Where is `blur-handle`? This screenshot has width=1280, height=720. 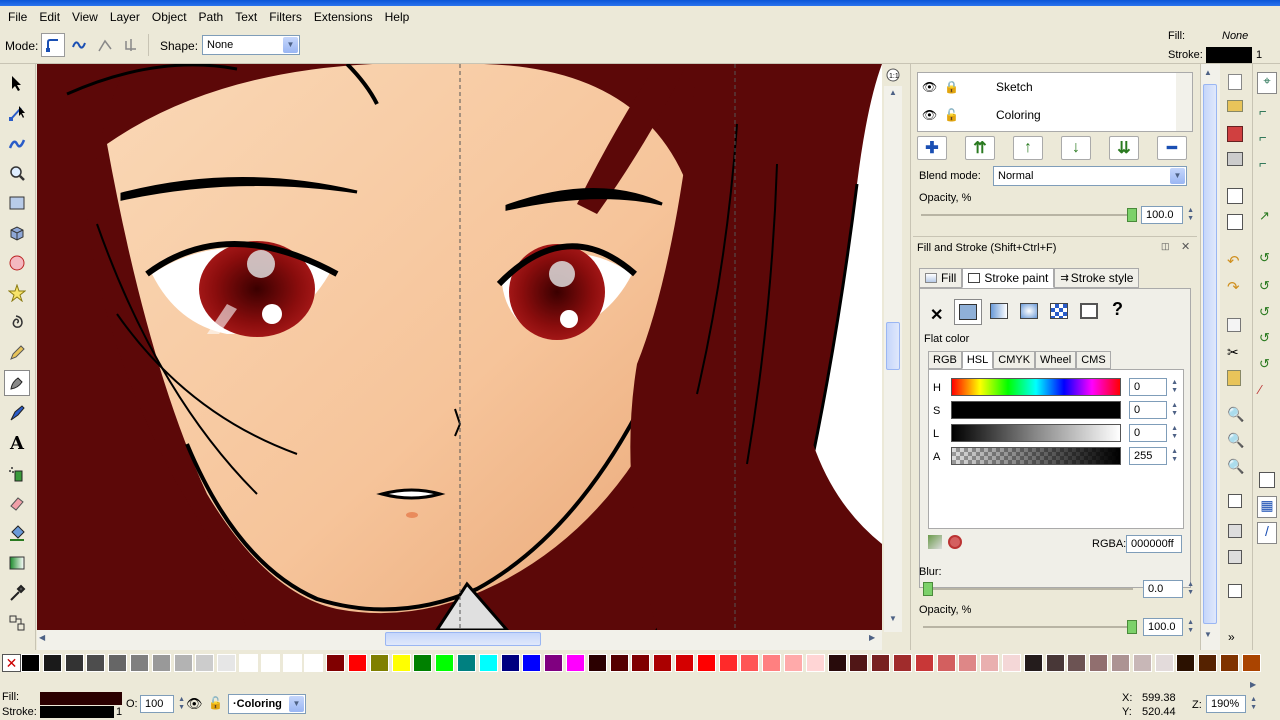 blur-handle is located at coordinates (928, 589).